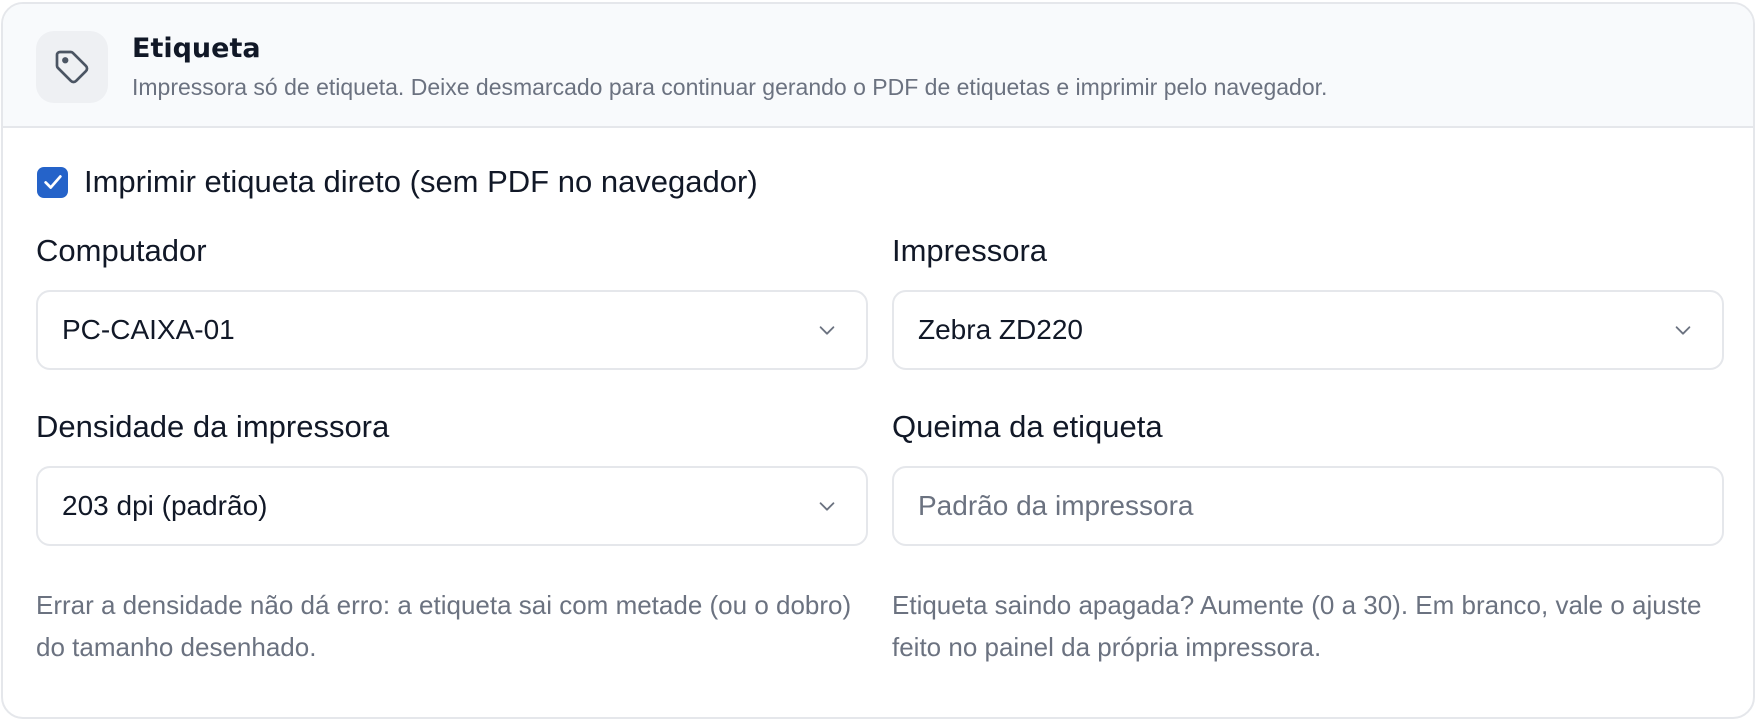 The width and height of the screenshot is (1756, 720). What do you see at coordinates (1308, 330) in the screenshot?
I see `printer-select: Zebra ZD220` at bounding box center [1308, 330].